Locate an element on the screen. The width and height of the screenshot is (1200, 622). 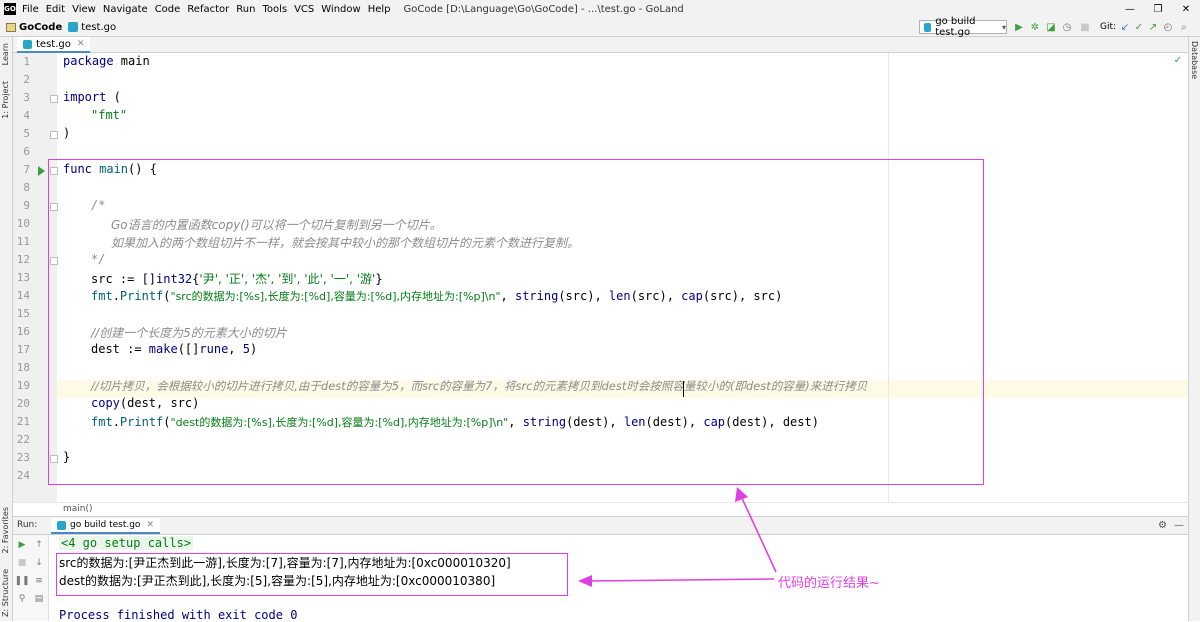
menu-file: File is located at coordinates (30, 9).